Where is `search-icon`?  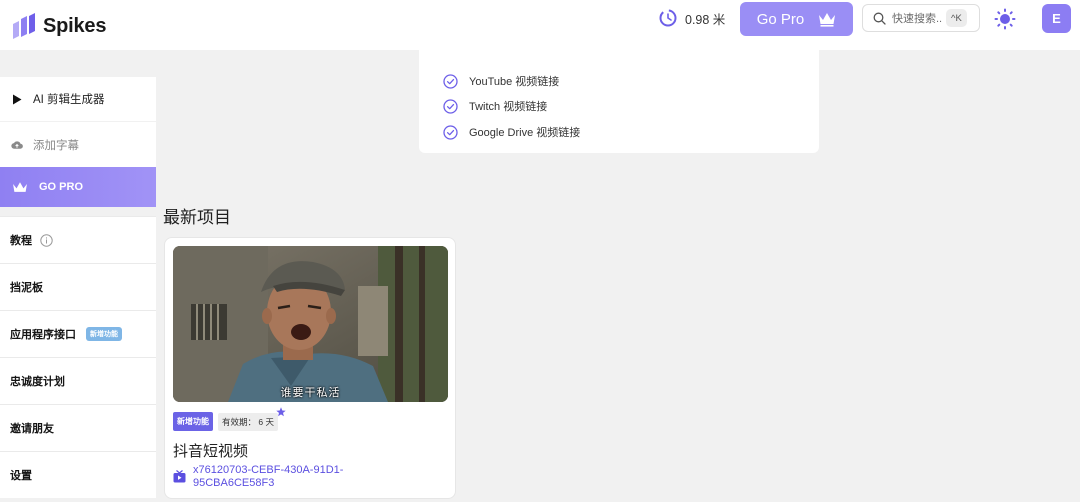 search-icon is located at coordinates (879, 18).